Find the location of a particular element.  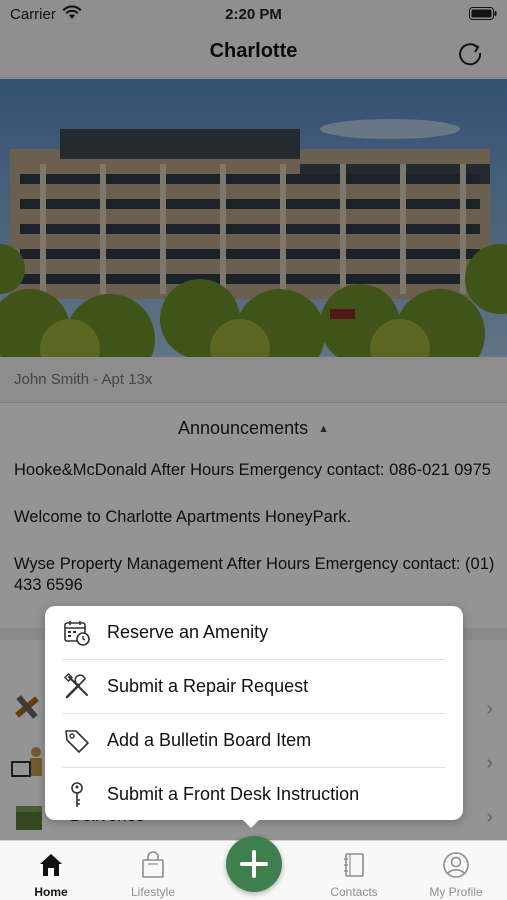

calendar-clock-icon is located at coordinates (77, 633).